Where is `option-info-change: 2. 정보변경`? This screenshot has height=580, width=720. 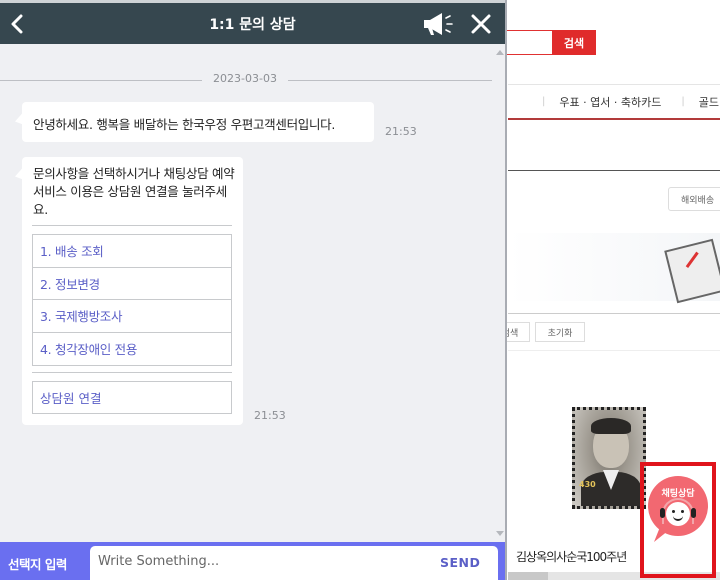 option-info-change: 2. 정보변경 is located at coordinates (132, 284).